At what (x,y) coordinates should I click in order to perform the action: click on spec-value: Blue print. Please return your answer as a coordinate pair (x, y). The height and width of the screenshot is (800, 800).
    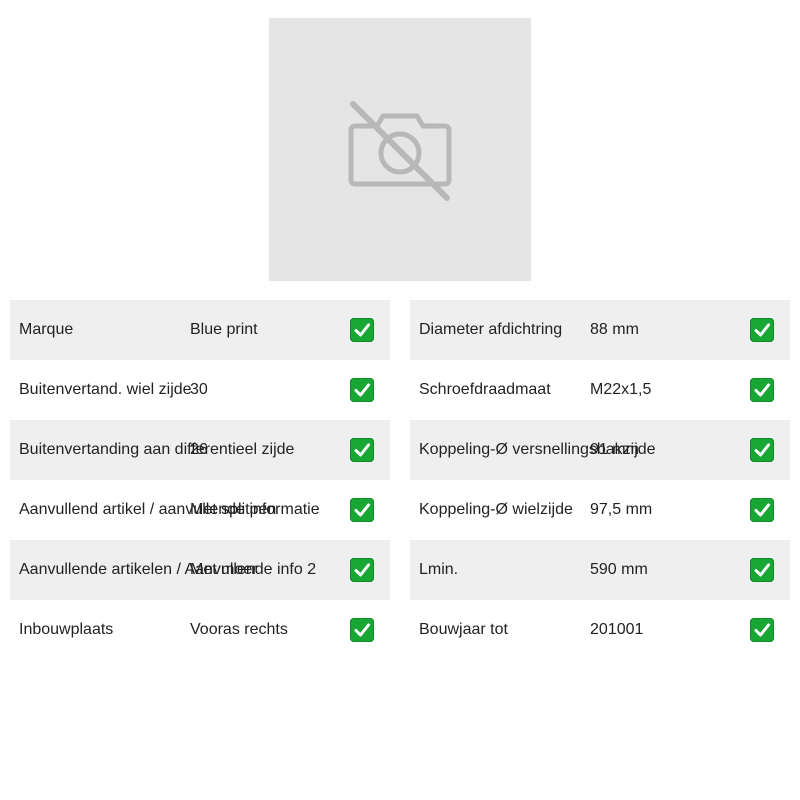
    Looking at the image, I should click on (224, 329).